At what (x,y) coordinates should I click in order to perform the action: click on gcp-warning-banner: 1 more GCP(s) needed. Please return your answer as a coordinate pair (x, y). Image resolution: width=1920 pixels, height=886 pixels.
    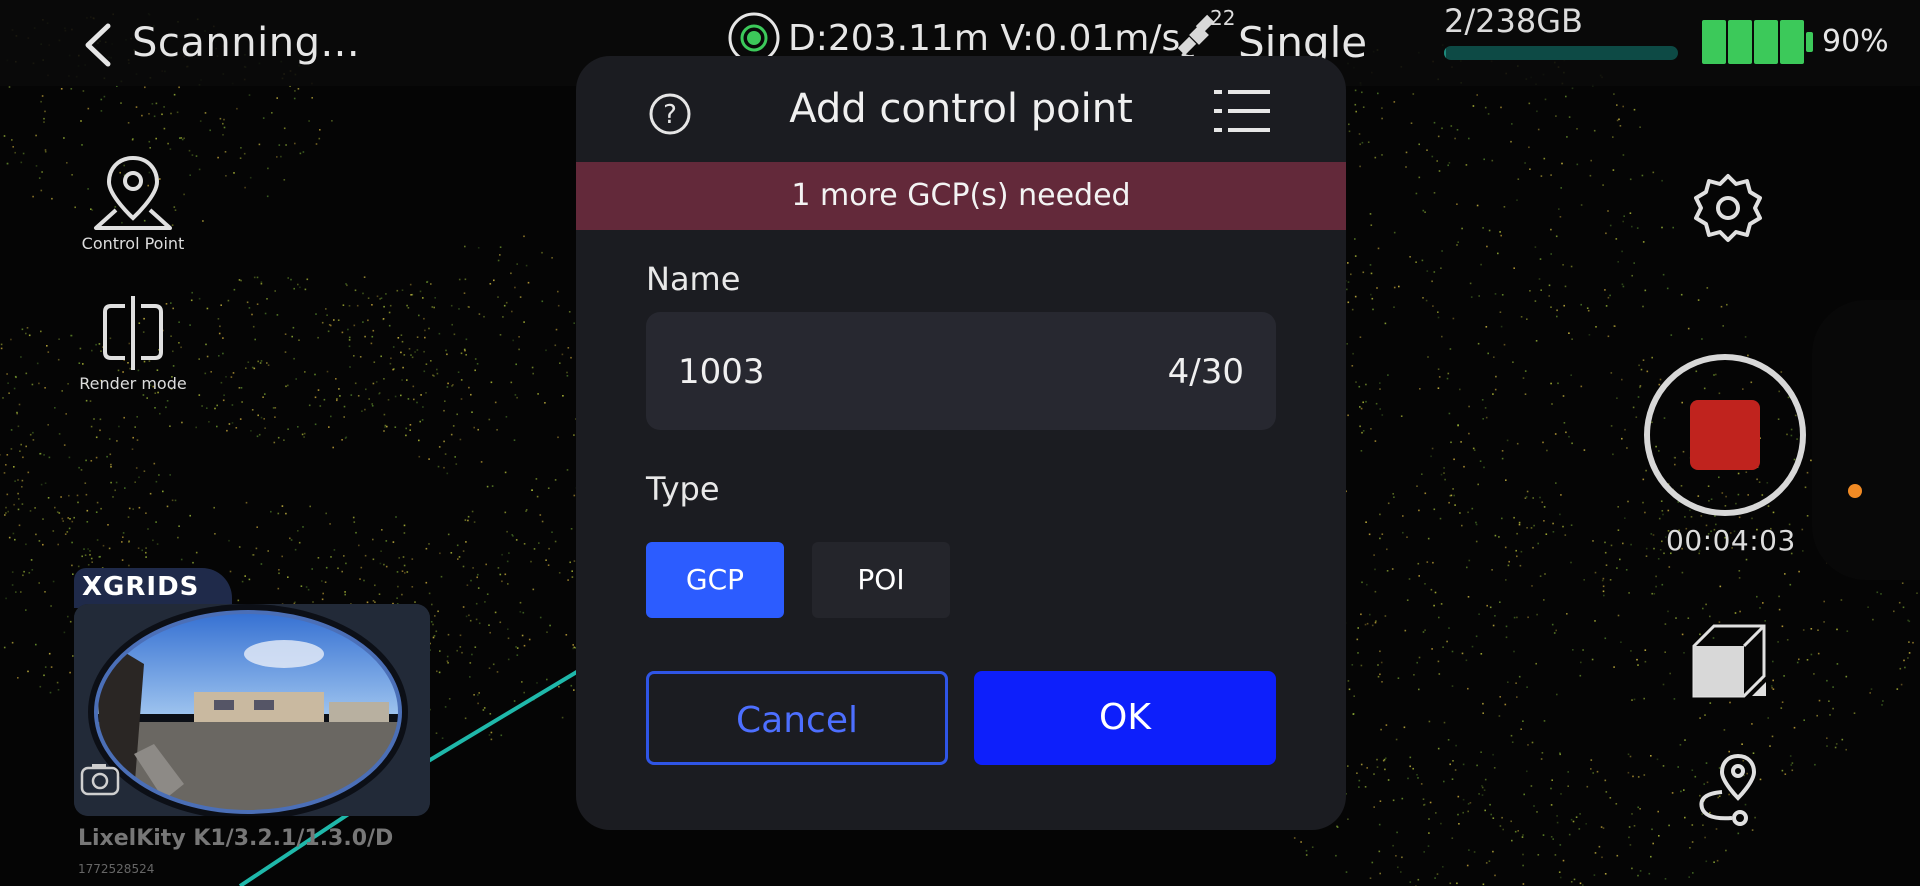
    Looking at the image, I should click on (961, 196).